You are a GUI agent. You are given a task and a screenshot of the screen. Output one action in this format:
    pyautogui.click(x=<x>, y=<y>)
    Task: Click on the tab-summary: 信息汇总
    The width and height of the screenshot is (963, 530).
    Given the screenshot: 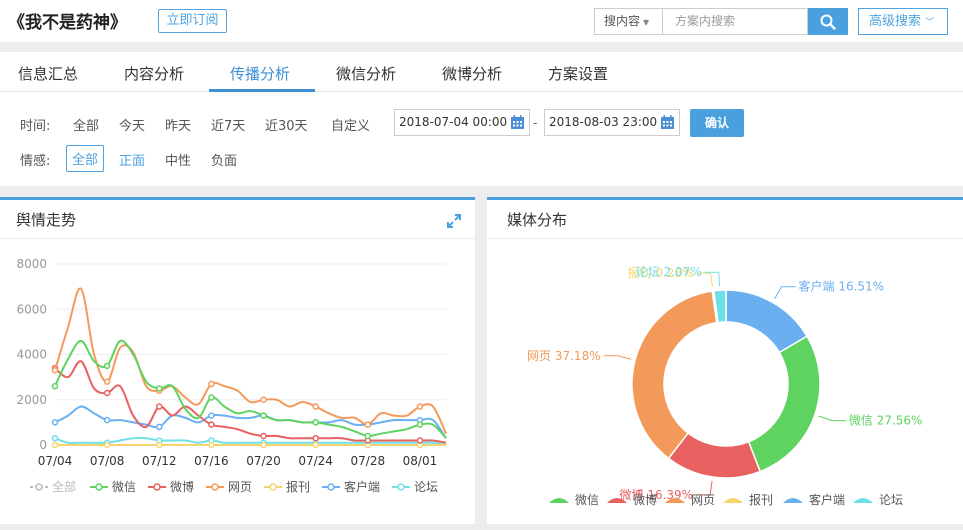 What is the action you would take?
    pyautogui.click(x=48, y=73)
    